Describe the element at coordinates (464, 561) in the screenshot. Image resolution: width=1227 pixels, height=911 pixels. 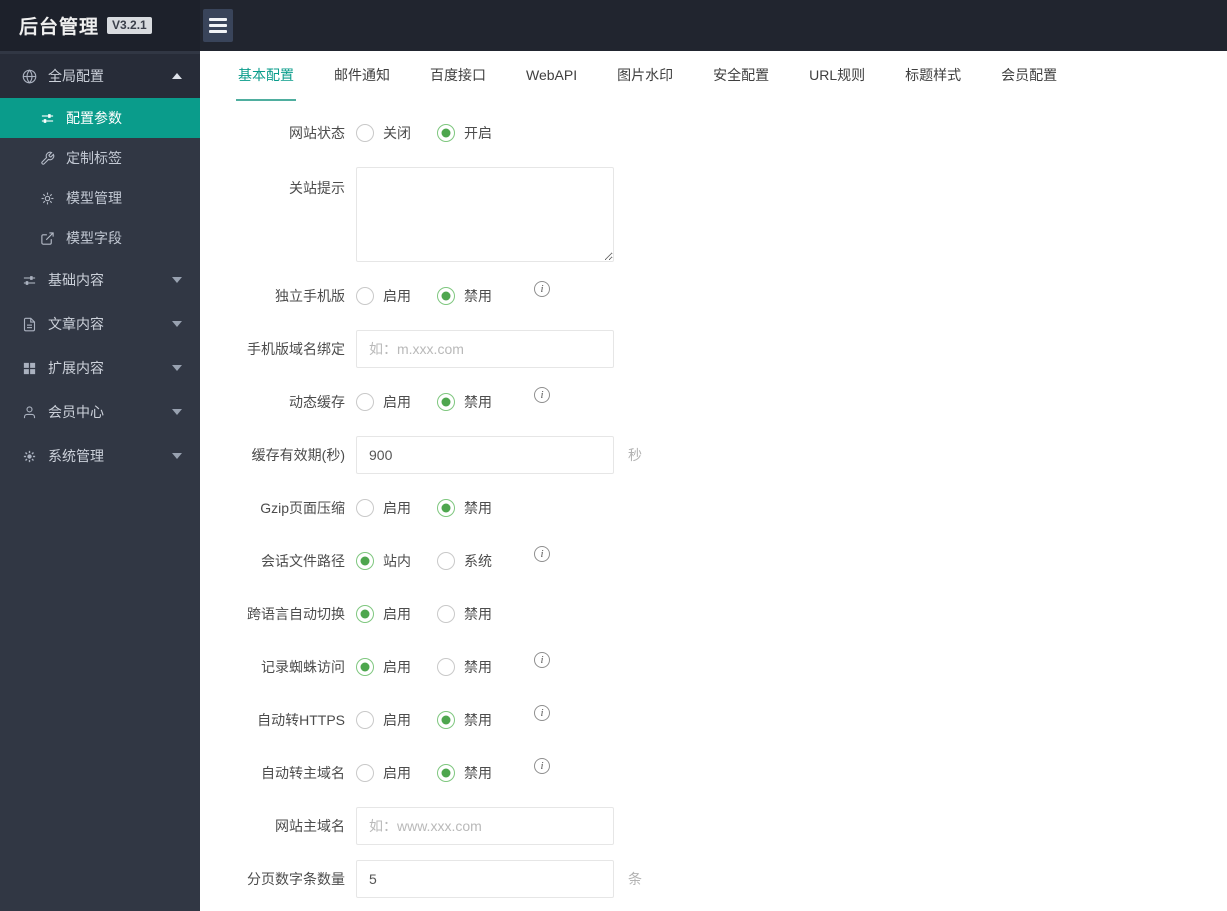
I see `radio-option-system: 系统` at that location.